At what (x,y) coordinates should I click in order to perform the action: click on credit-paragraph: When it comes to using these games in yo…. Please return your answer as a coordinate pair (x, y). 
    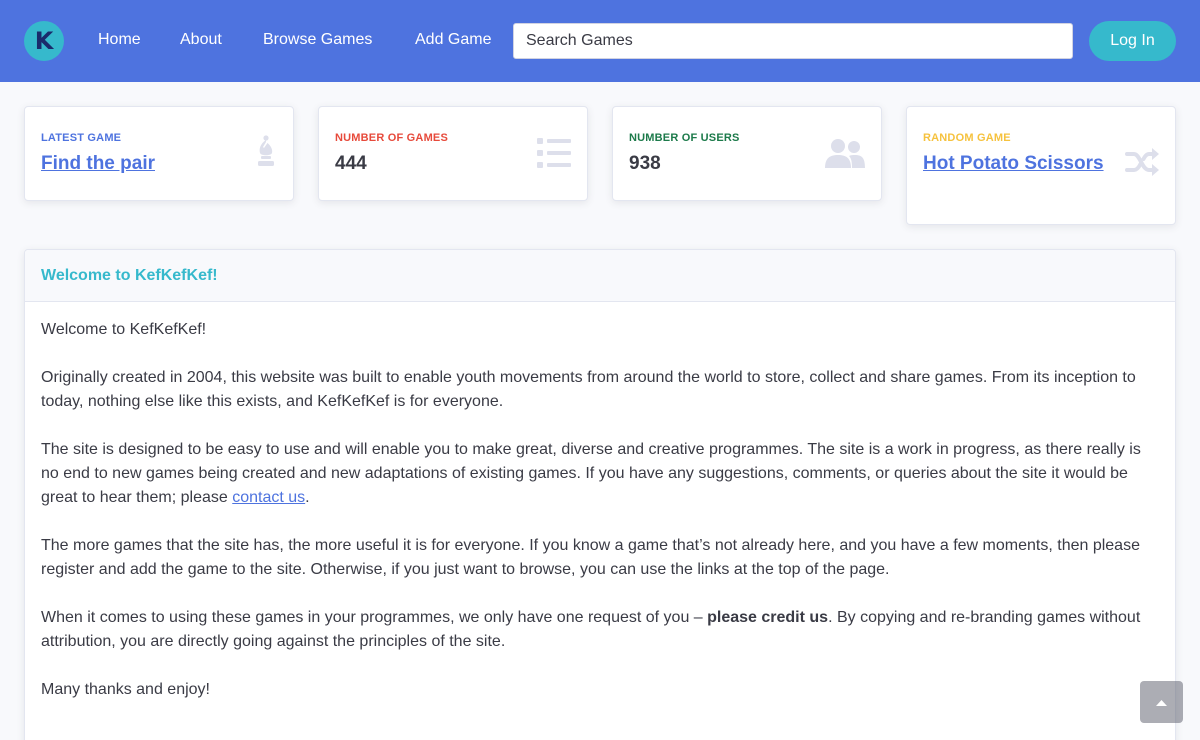
    Looking at the image, I should click on (600, 630).